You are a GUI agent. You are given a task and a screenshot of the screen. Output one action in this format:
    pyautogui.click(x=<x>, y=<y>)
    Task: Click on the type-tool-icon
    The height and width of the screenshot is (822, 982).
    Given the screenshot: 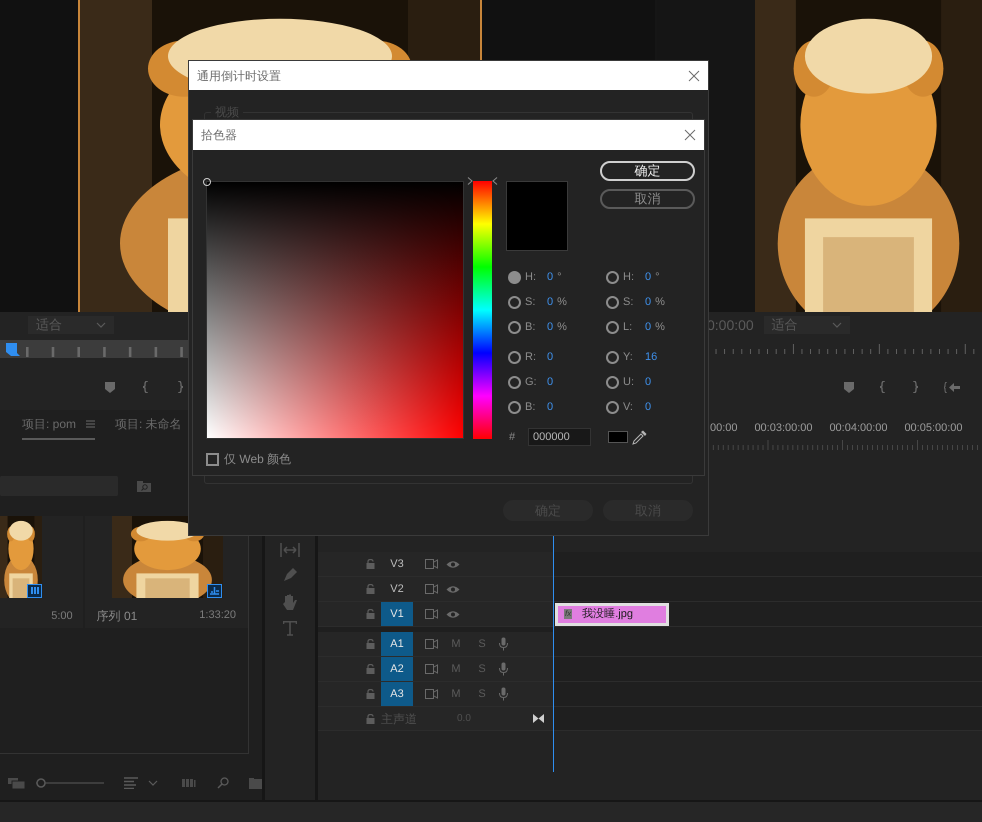 What is the action you would take?
    pyautogui.click(x=290, y=628)
    